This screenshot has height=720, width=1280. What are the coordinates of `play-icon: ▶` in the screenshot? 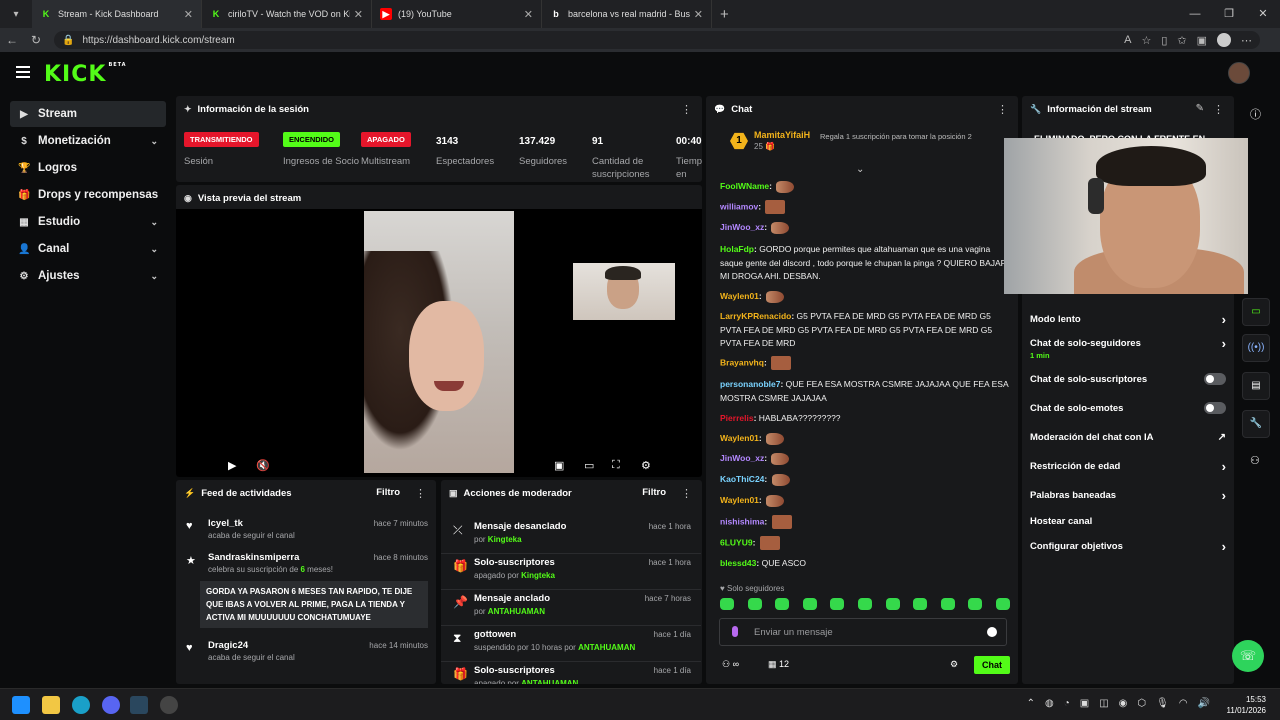 It's located at (232, 465).